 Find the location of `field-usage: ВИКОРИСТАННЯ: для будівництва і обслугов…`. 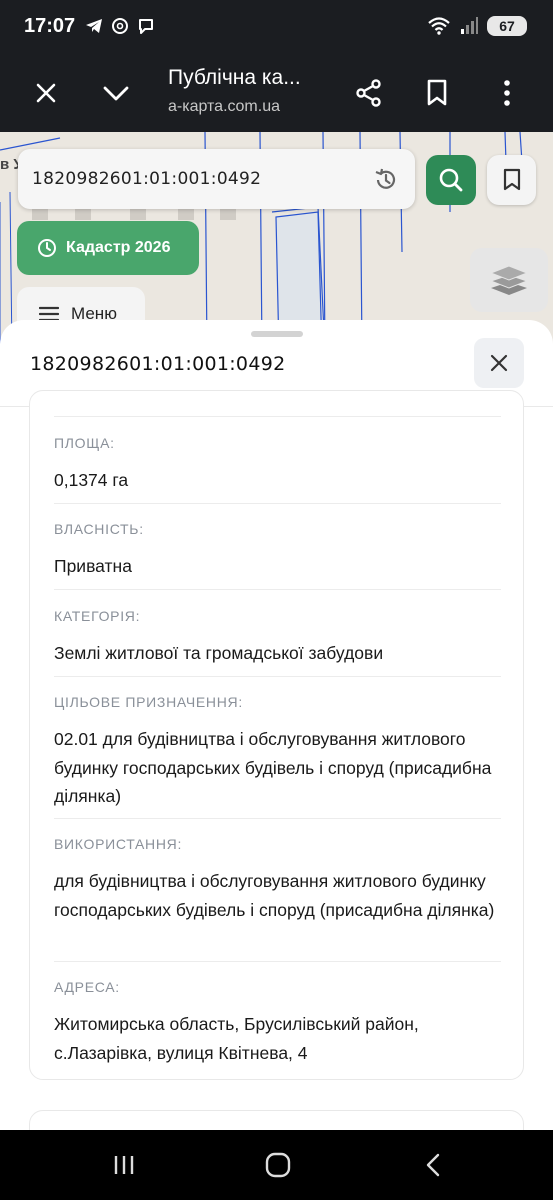

field-usage: ВИКОРИСТАННЯ: для будівництва і обслугов… is located at coordinates (277, 880).